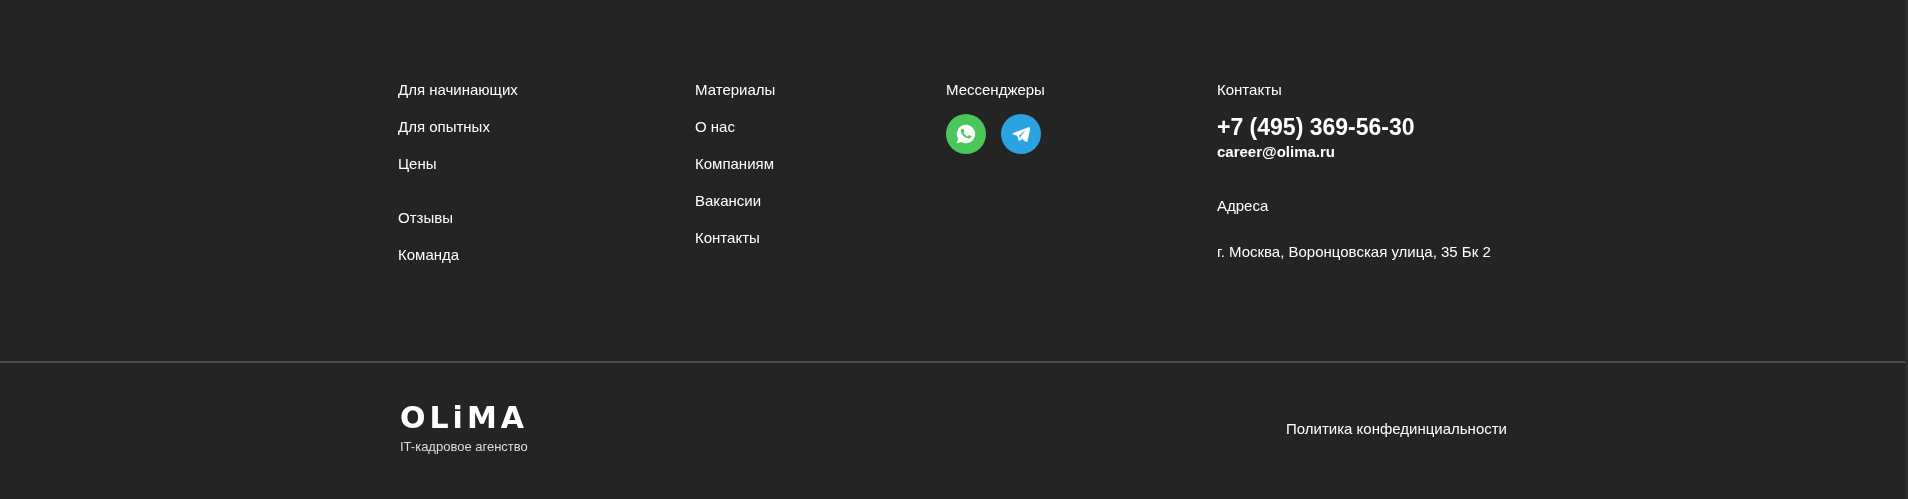 The image size is (1908, 499). Describe the element at coordinates (417, 164) in the screenshot. I see `footer-link: Цены` at that location.